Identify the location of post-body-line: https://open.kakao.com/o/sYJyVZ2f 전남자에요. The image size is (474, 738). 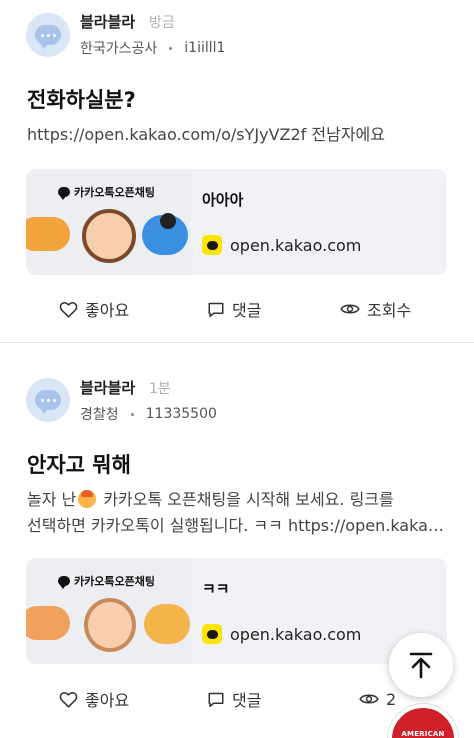
(206, 134).